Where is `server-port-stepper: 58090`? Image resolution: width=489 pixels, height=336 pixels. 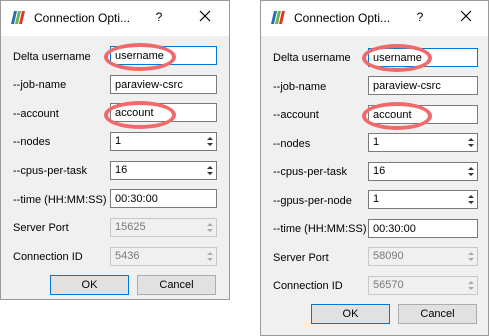 server-port-stepper: 58090 is located at coordinates (423, 256).